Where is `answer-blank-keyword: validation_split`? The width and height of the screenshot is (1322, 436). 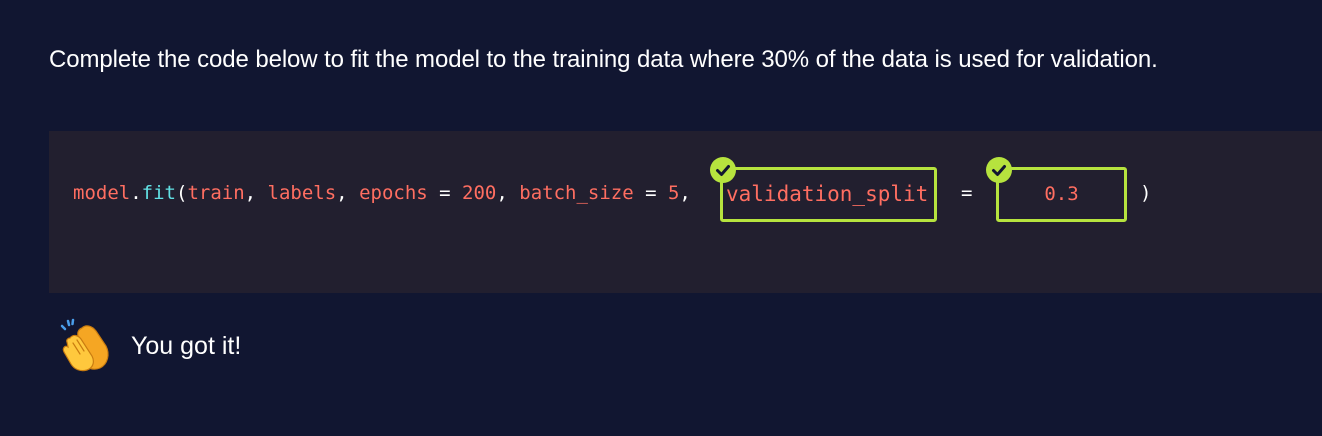
answer-blank-keyword: validation_split is located at coordinates (823, 189).